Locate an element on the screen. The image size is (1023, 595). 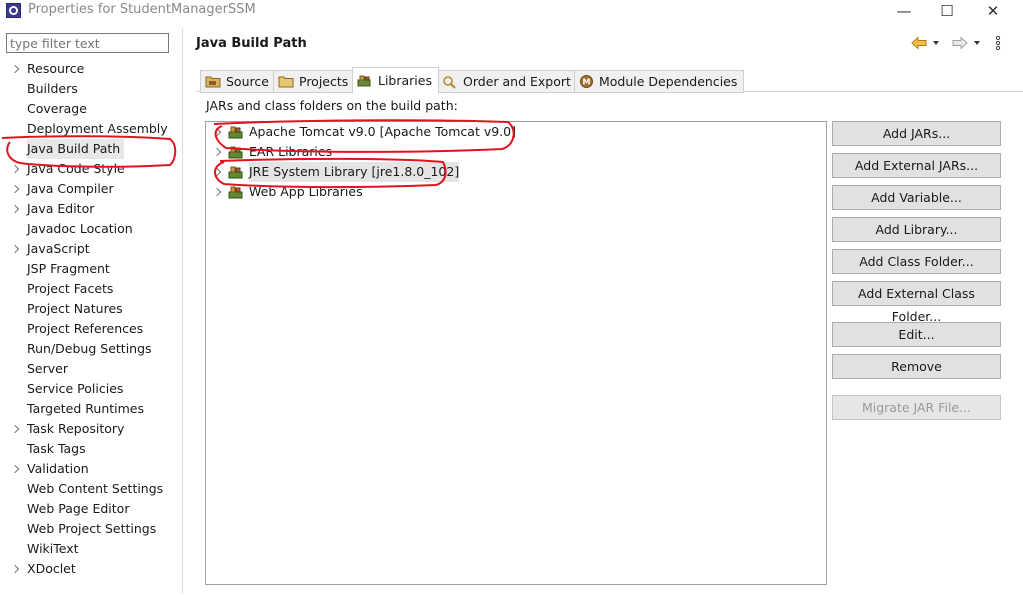
sidebar-item-deployment-assembly: Deployment Assembly is located at coordinates (97, 129).